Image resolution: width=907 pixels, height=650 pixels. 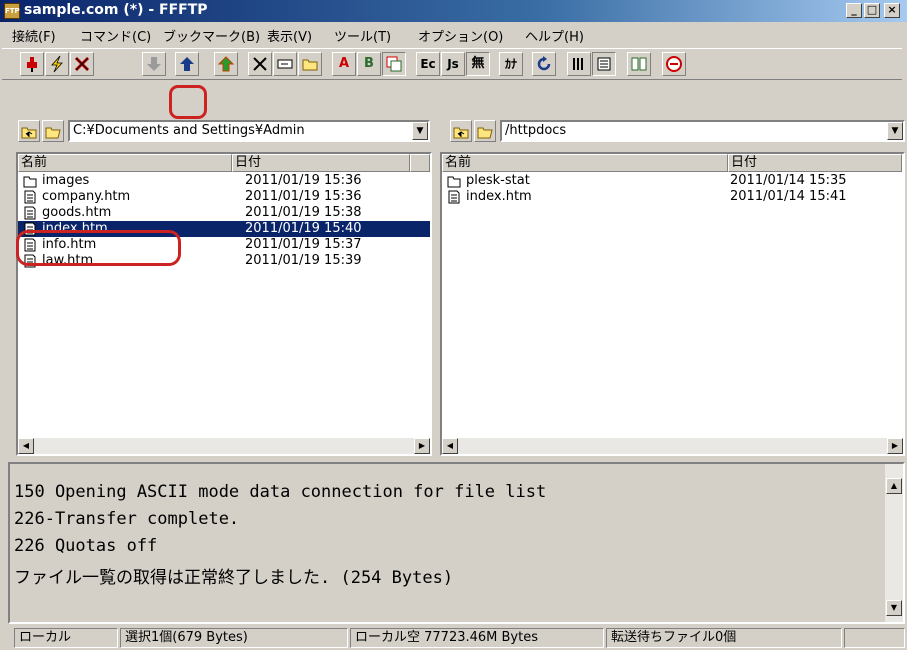 I want to click on list-item: plesk-stat 2011/01/14 15:35, so click(x=672, y=181).